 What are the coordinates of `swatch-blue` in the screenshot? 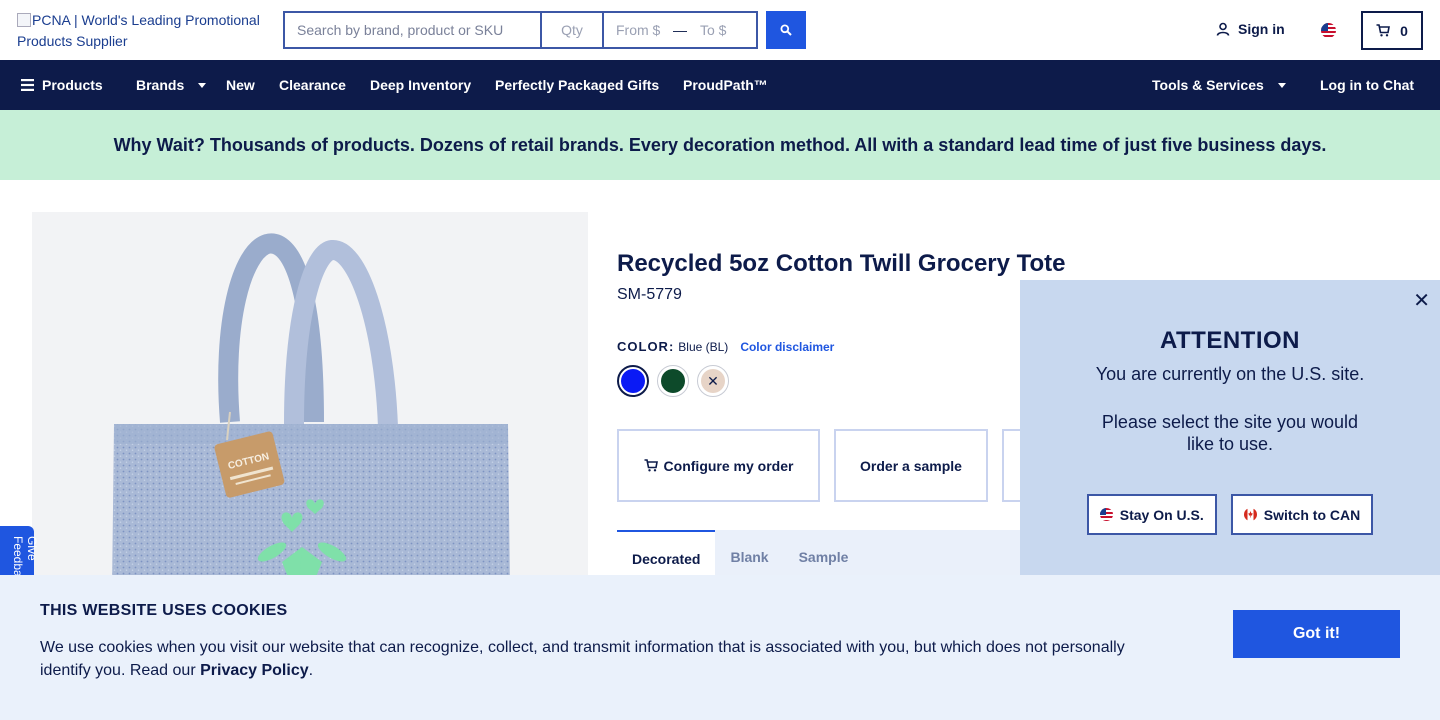 It's located at (633, 381).